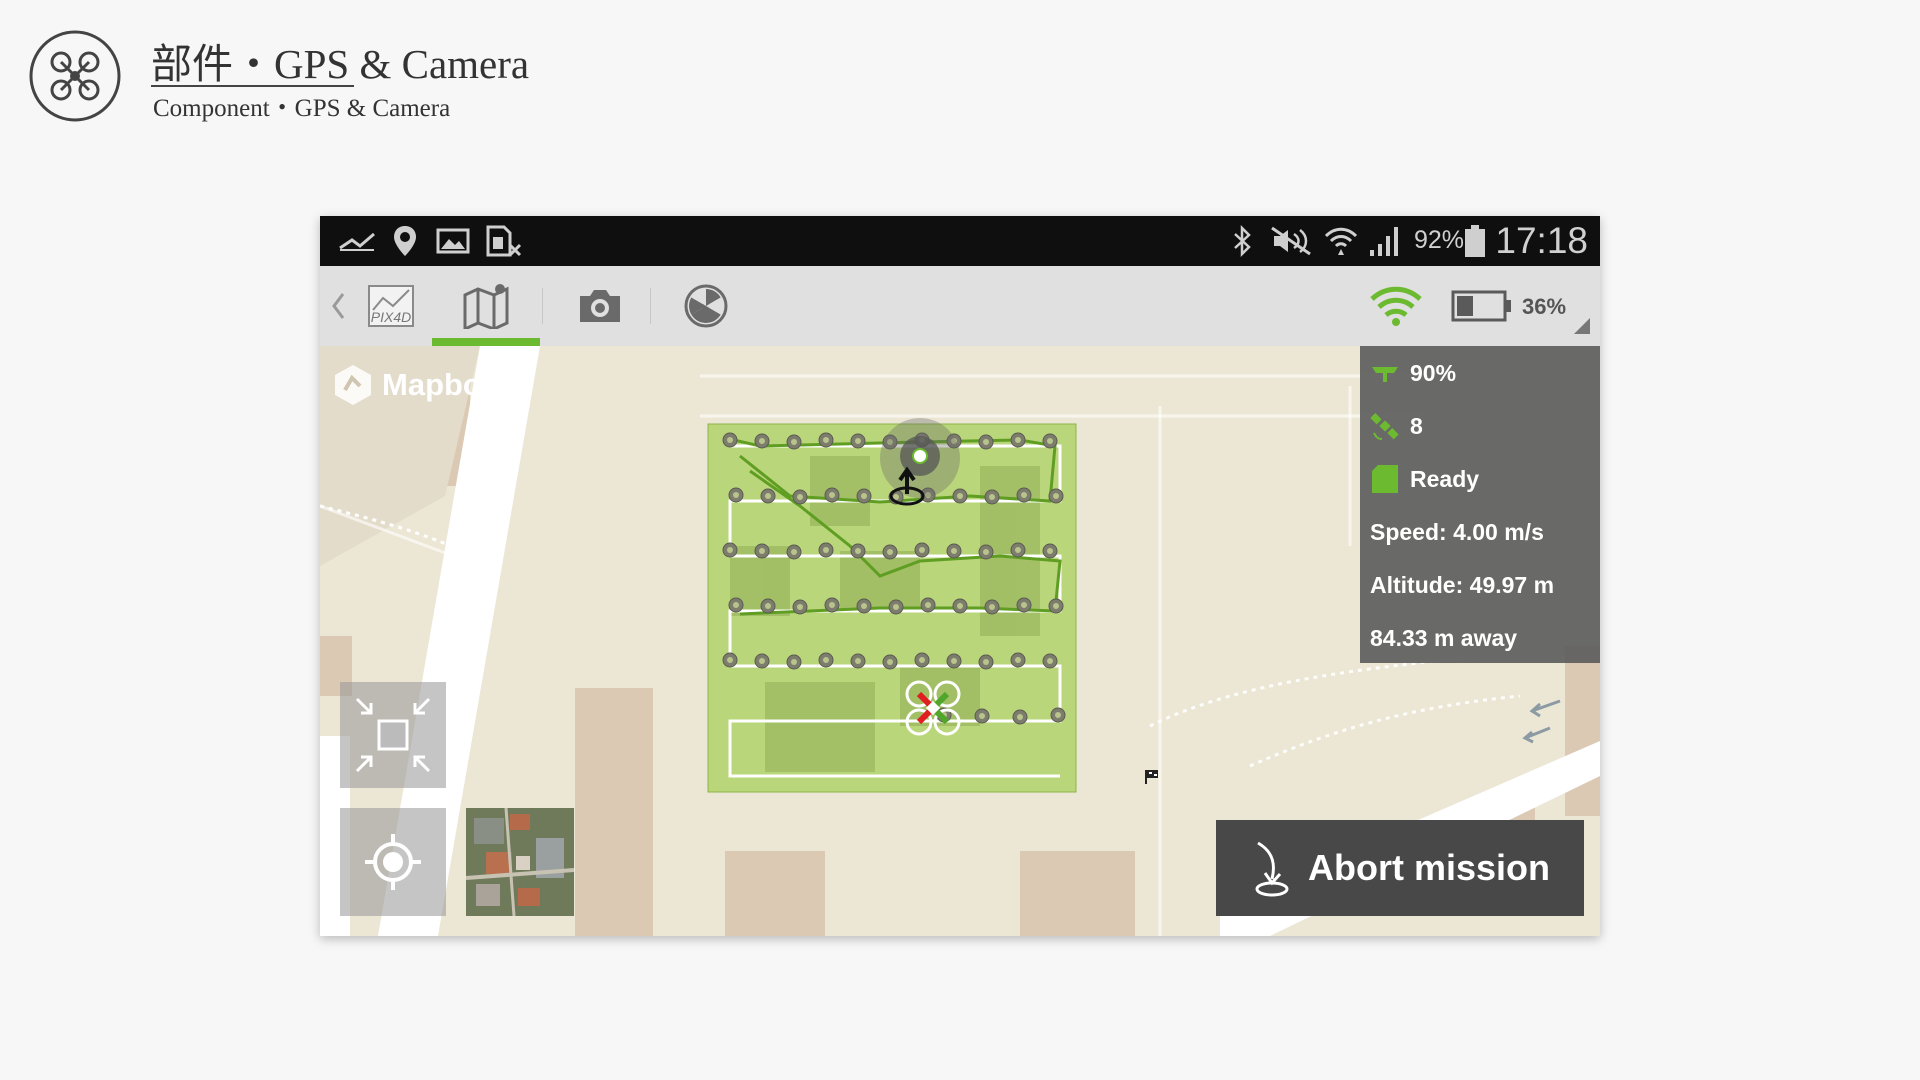 The image size is (1920, 1080). What do you see at coordinates (357, 241) in the screenshot?
I see `missed-call-icon` at bounding box center [357, 241].